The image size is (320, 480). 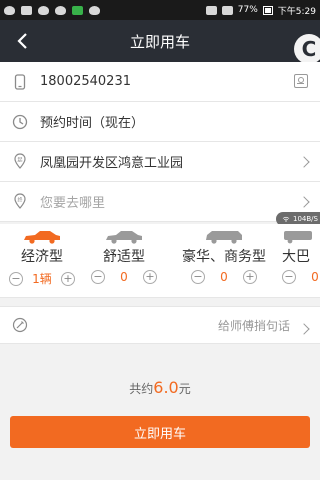 I want to click on contacts-icon, so click(x=301, y=81).